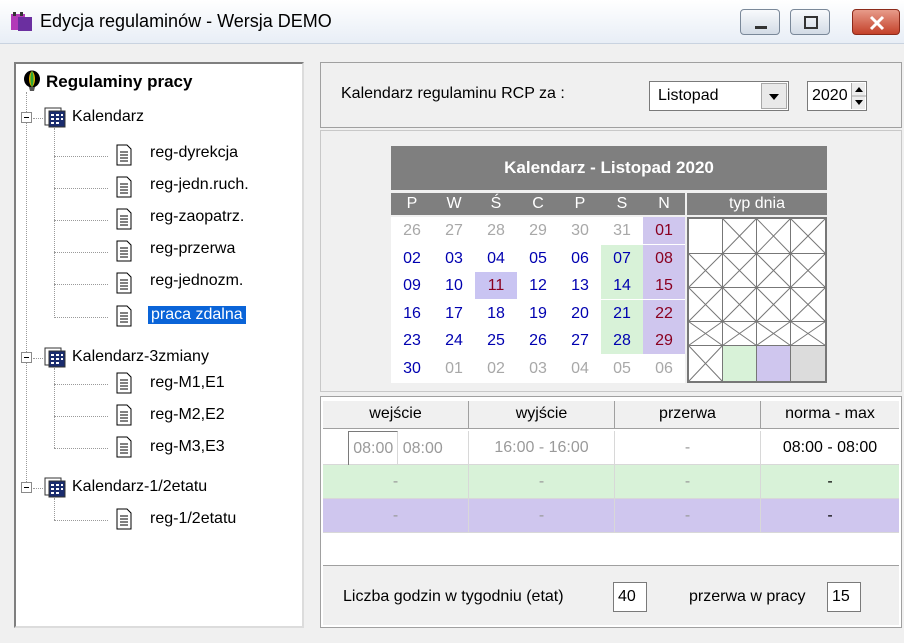 This screenshot has height=643, width=904. I want to click on col-header-wejscie: wejście, so click(396, 414).